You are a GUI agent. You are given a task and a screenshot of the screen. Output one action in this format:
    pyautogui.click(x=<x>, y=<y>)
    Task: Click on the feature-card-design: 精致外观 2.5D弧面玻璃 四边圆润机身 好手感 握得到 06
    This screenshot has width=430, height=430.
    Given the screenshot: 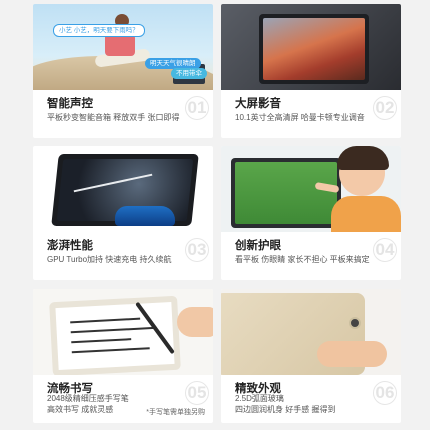 What is the action you would take?
    pyautogui.click(x=311, y=356)
    